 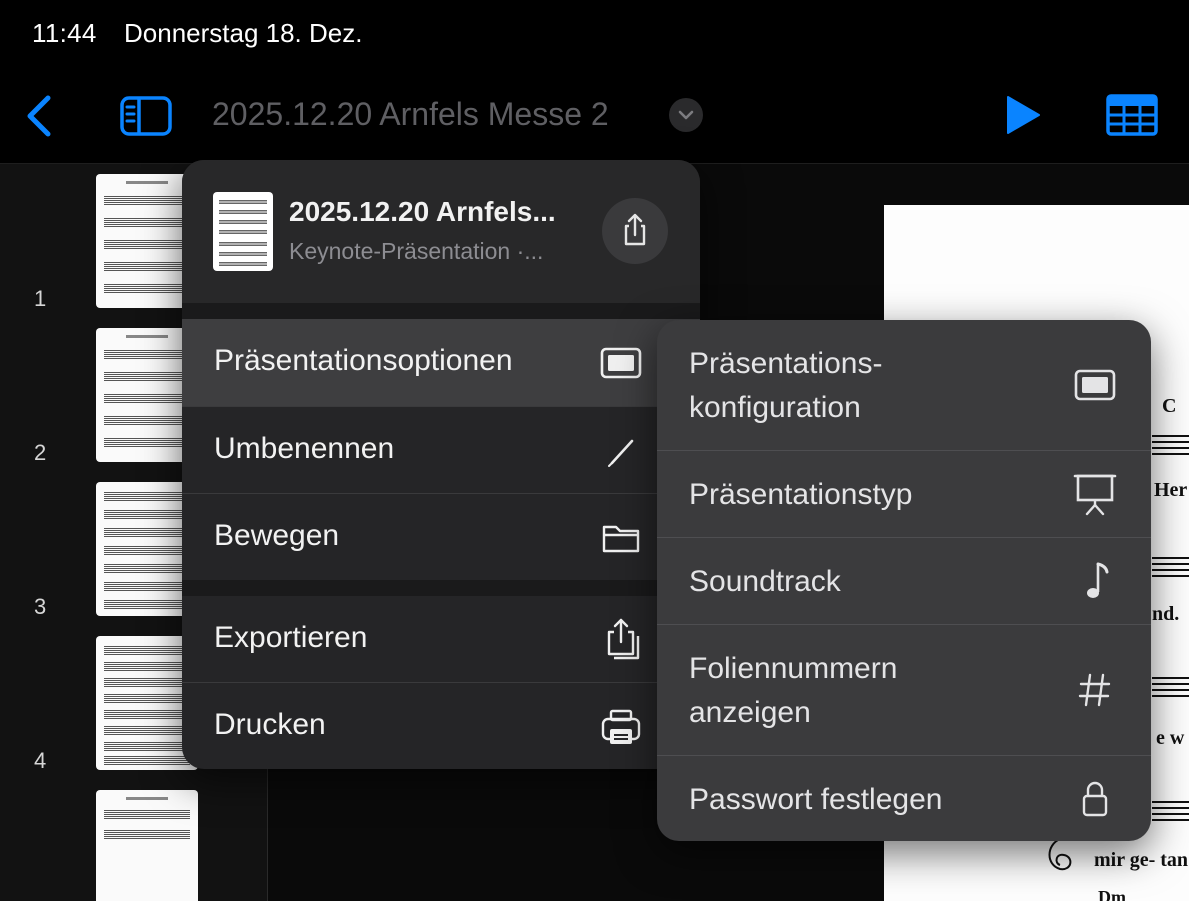 I want to click on title-menu-button, so click(x=686, y=115).